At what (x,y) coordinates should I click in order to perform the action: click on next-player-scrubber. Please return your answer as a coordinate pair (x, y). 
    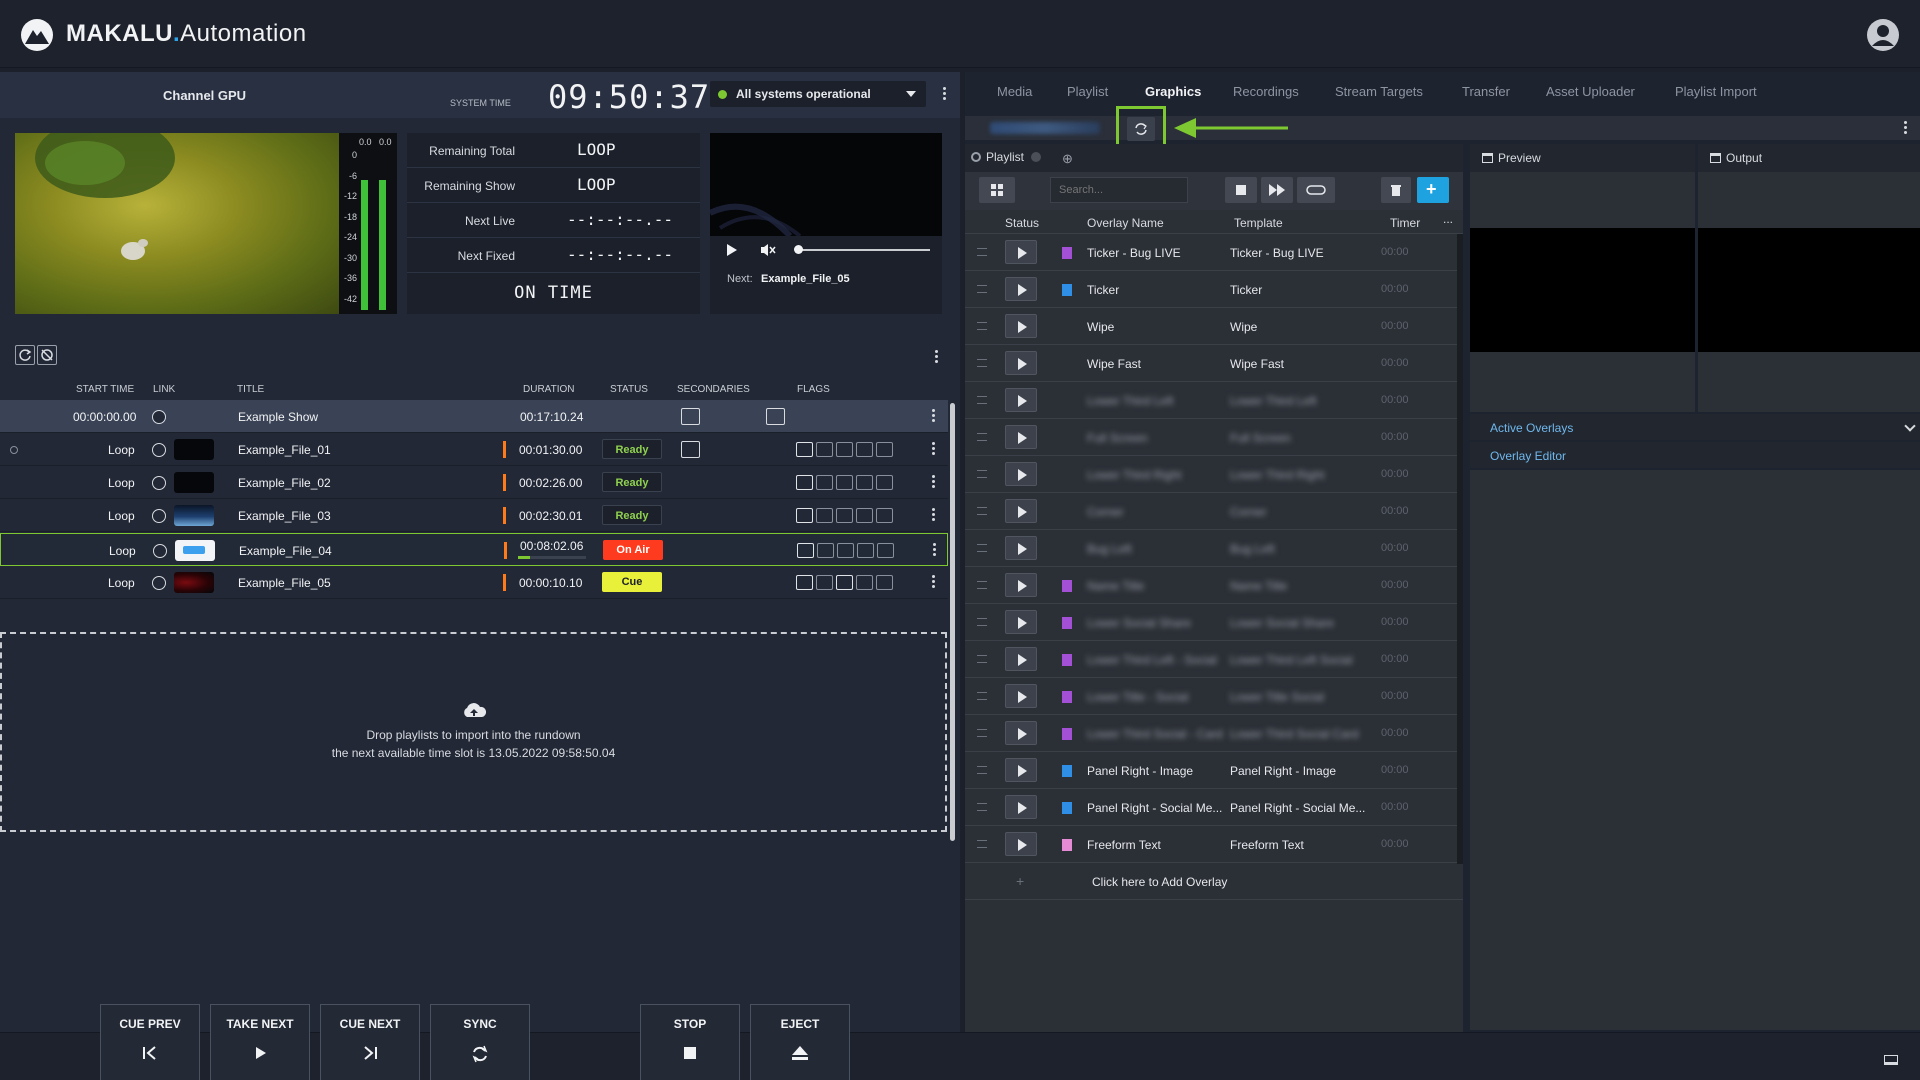
    Looking at the image, I should click on (798, 249).